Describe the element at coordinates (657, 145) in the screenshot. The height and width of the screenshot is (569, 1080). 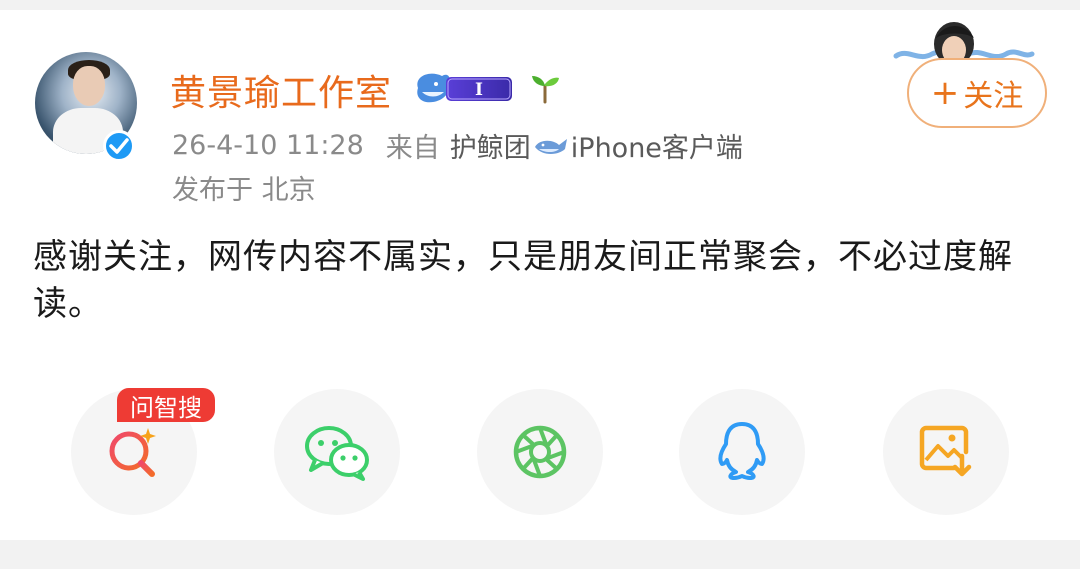
I see `source-client: iPhone客户端` at that location.